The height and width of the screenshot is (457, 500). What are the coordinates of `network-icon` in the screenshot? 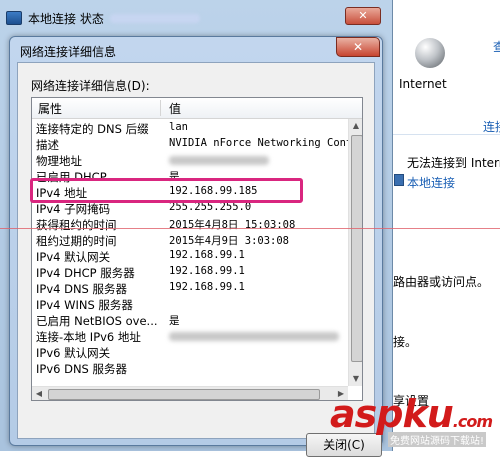 It's located at (14, 18).